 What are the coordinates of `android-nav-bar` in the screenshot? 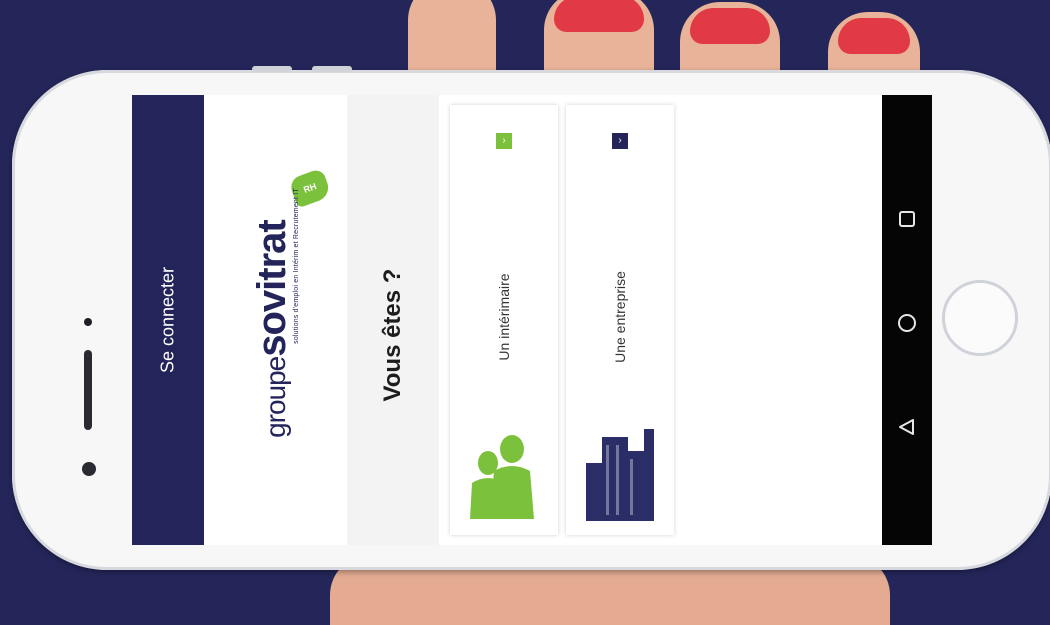 It's located at (907, 320).